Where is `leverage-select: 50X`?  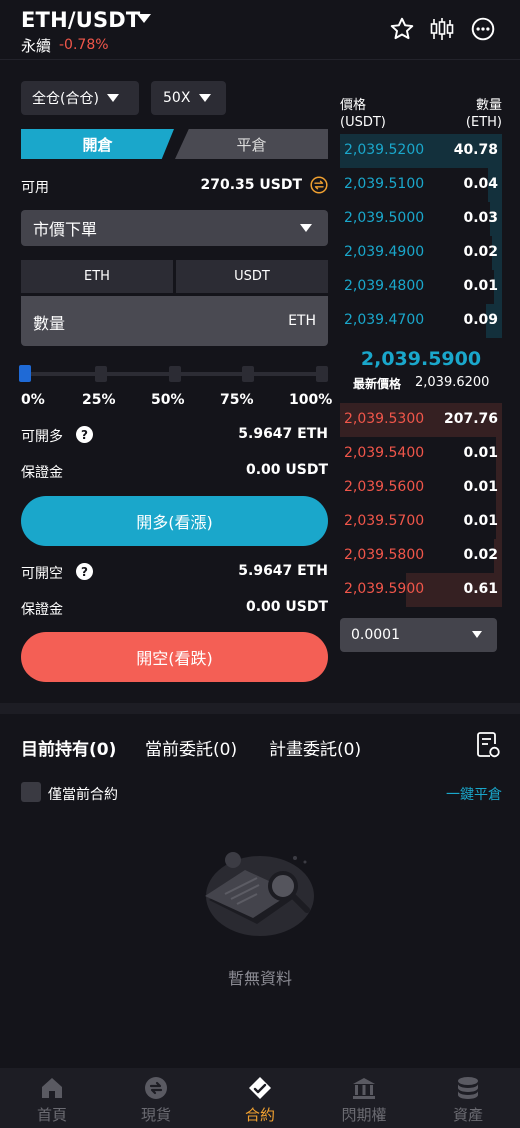
leverage-select: 50X is located at coordinates (188, 98).